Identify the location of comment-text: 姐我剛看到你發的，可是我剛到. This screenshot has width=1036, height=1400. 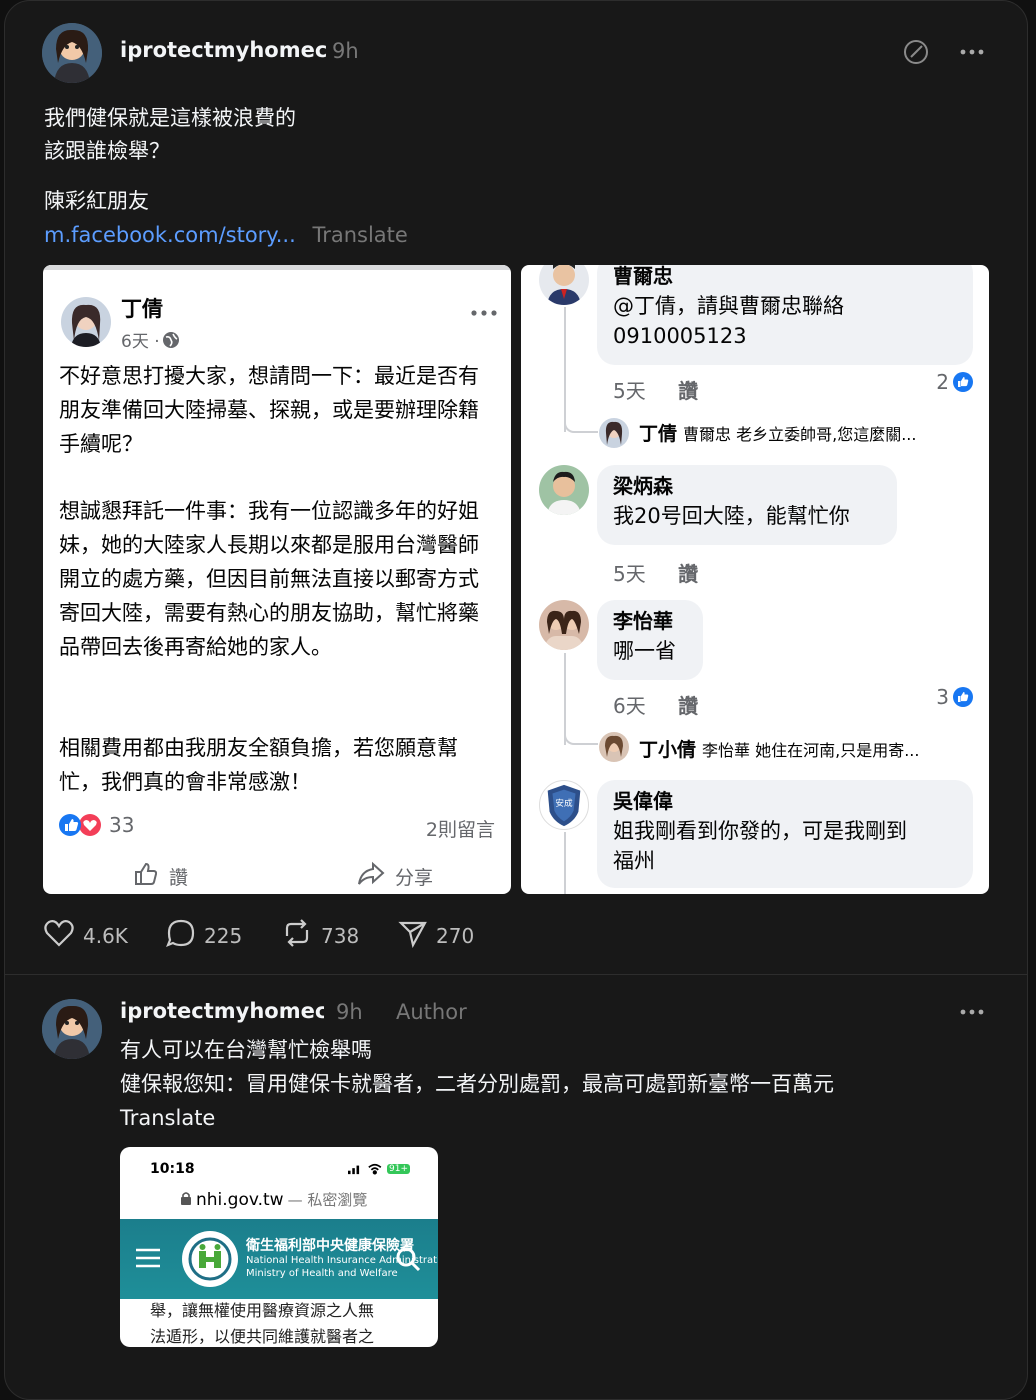
(760, 831).